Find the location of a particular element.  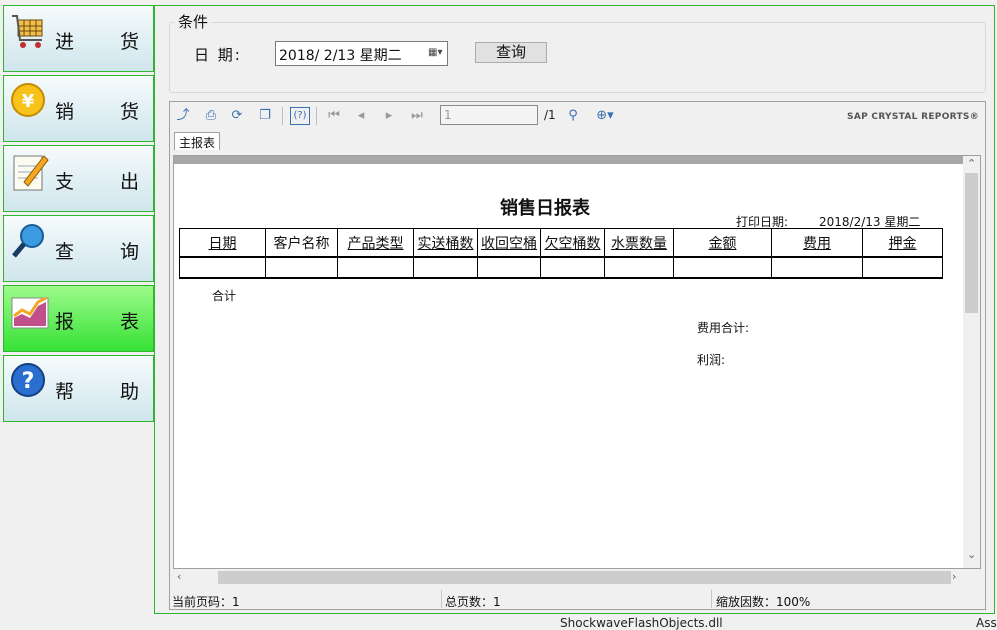

page-number-input: 1 is located at coordinates (489, 115).